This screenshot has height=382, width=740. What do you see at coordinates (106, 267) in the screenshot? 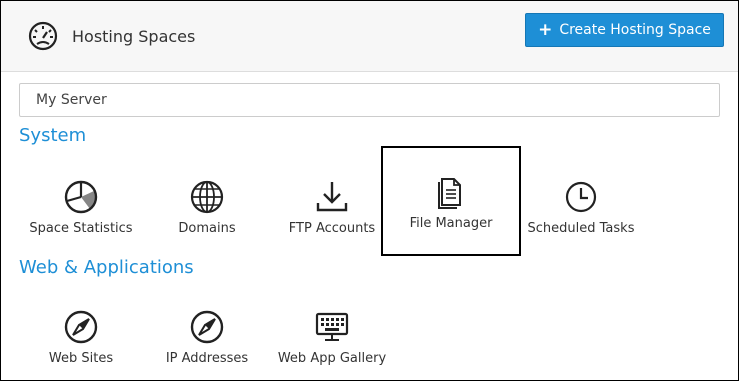
I see `section-title-web-applications: Web & Applications` at bounding box center [106, 267].